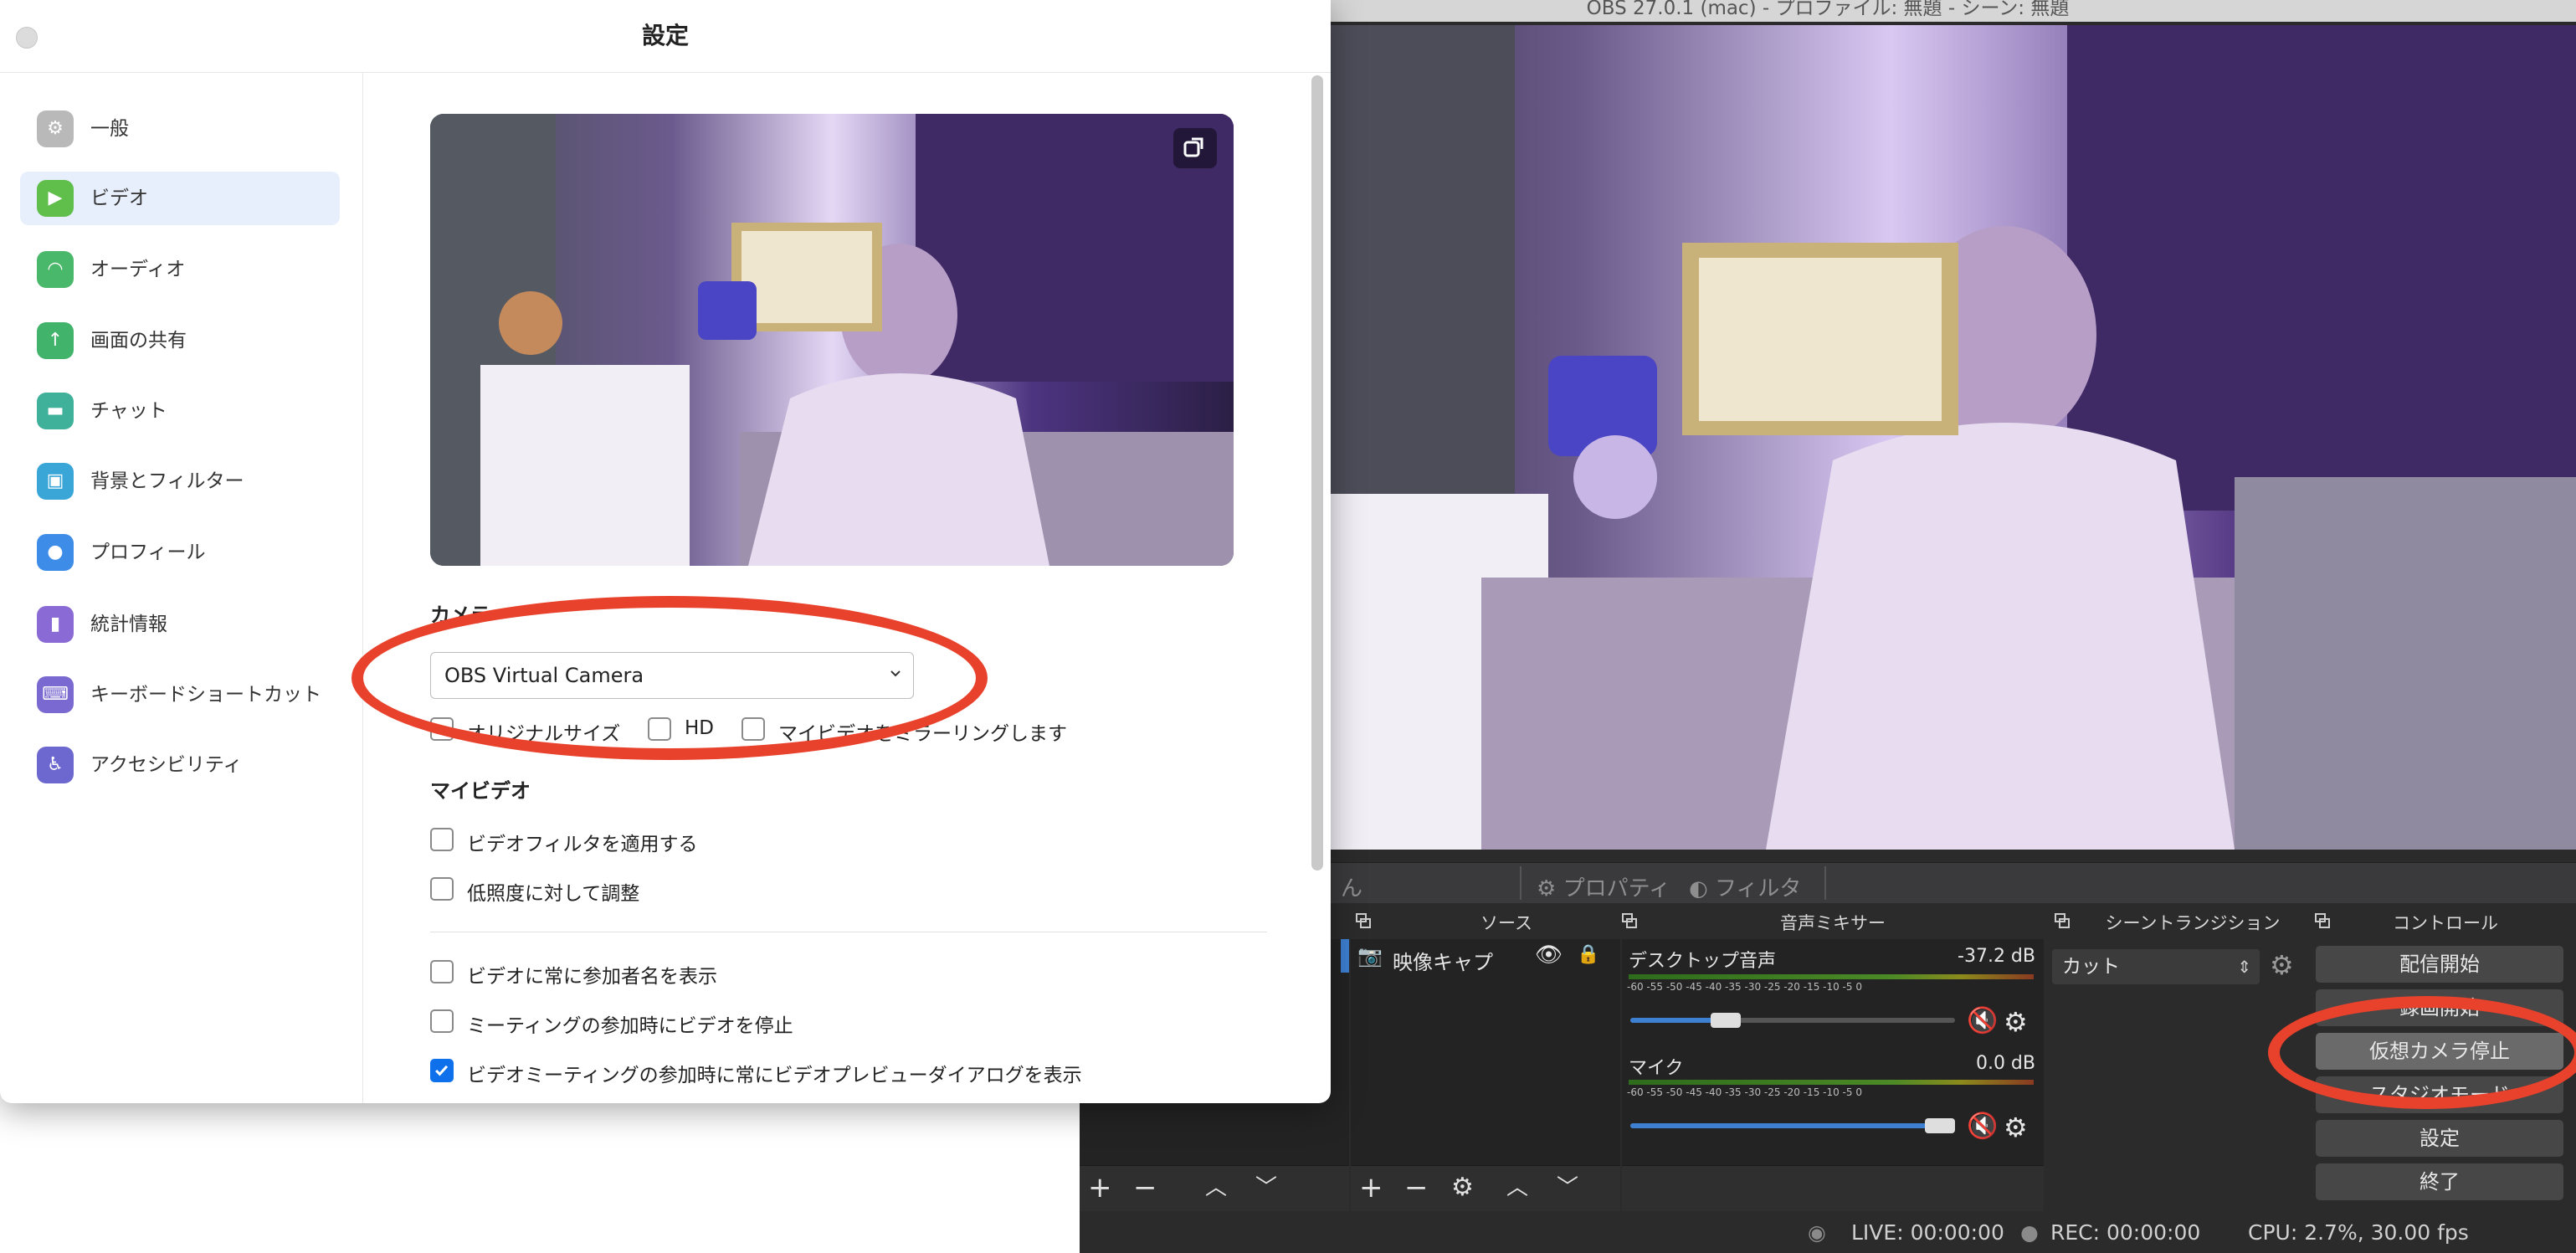 The image size is (2576, 1253). What do you see at coordinates (55, 552) in the screenshot?
I see `person-icon: ●` at bounding box center [55, 552].